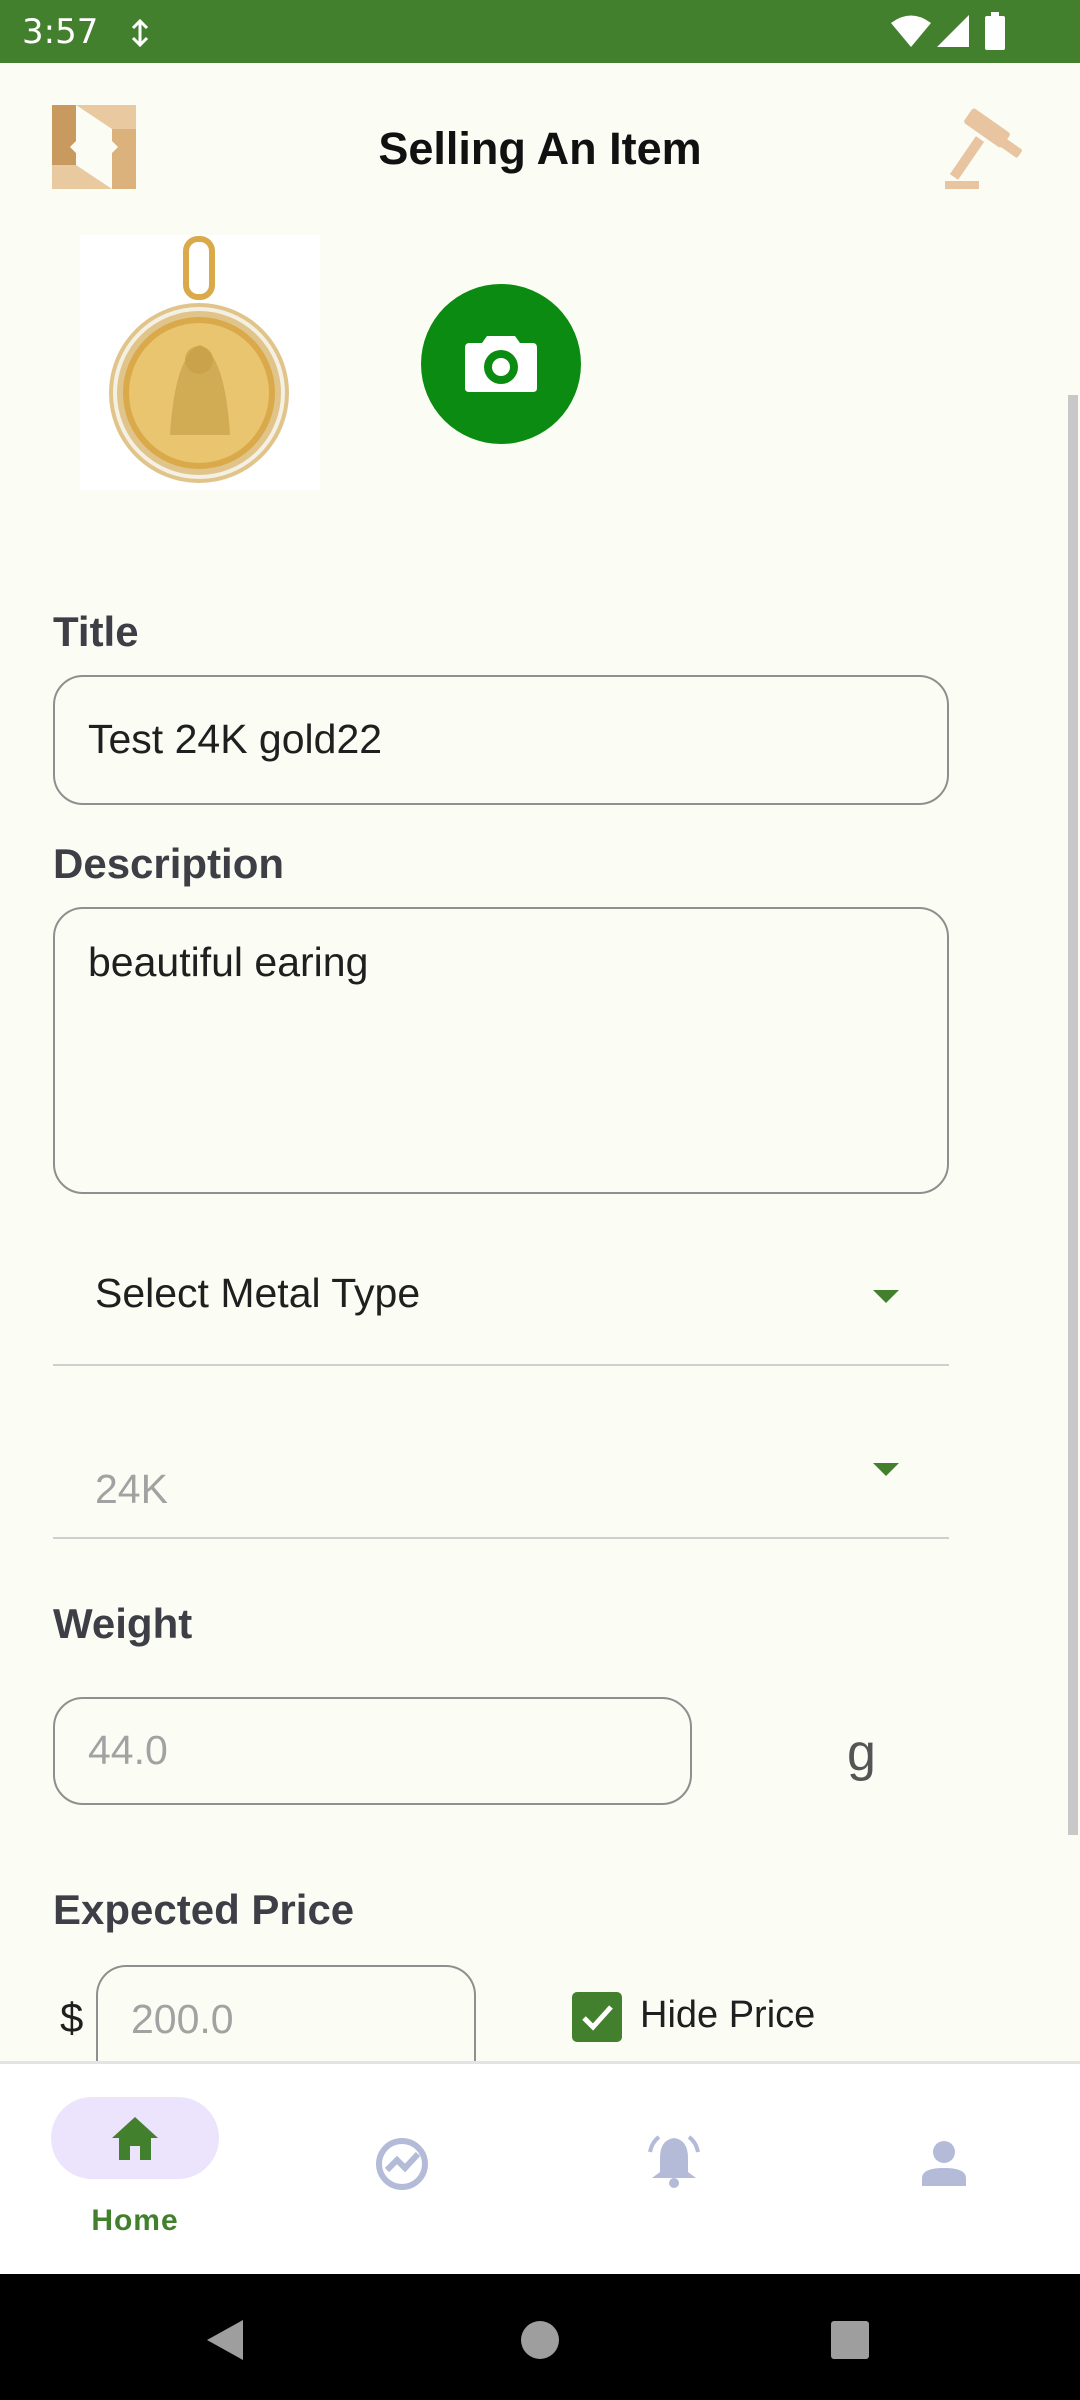 This screenshot has height=2400, width=1080. I want to click on nav-item-notifications, so click(675, 2170).